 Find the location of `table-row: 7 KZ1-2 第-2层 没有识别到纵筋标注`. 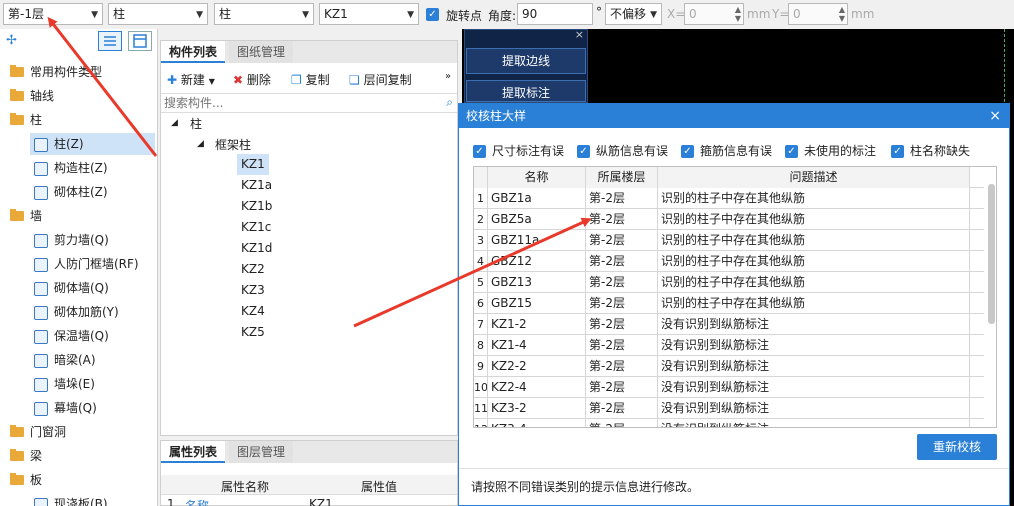

table-row: 7 KZ1-2 第-2层 没有识别到纵筋标注 is located at coordinates (729, 324).